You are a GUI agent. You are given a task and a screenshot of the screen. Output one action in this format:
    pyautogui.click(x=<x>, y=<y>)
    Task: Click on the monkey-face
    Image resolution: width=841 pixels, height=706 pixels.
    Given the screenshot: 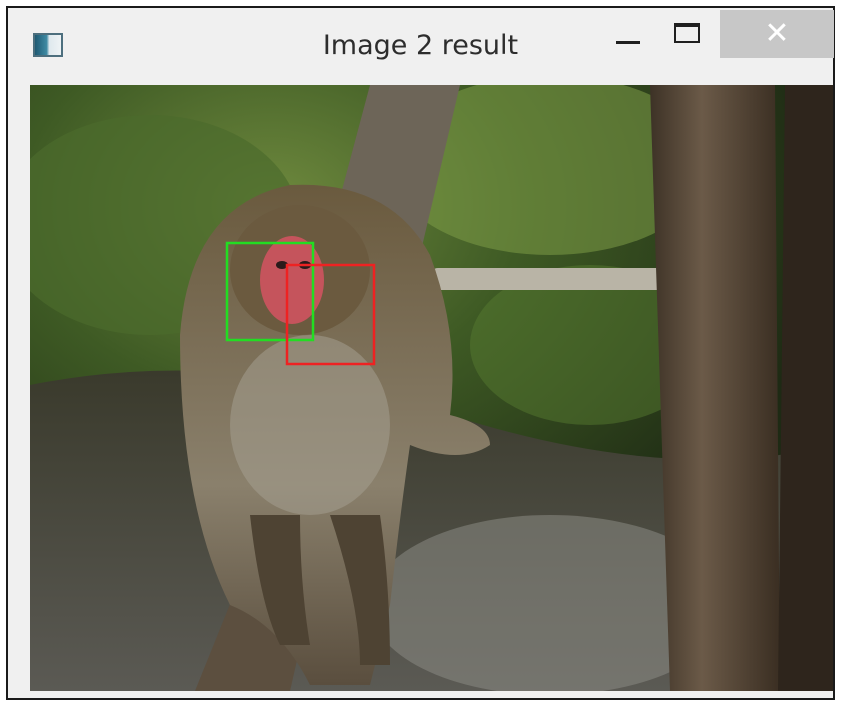 What is the action you would take?
    pyautogui.click(x=292, y=280)
    